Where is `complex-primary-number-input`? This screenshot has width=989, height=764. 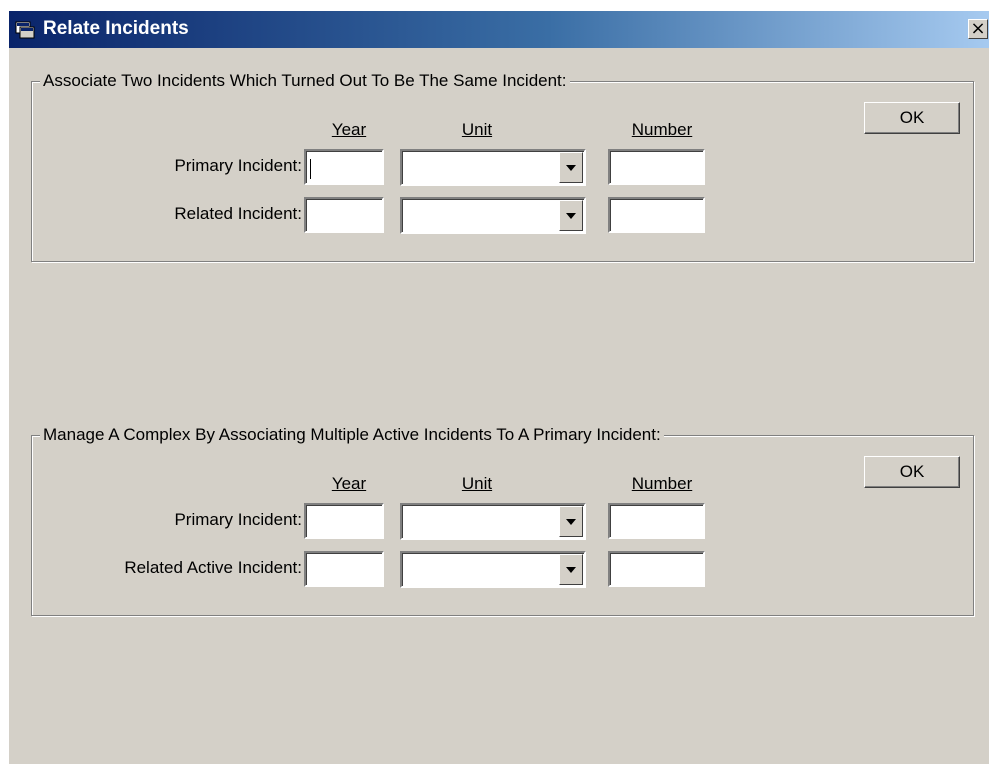 complex-primary-number-input is located at coordinates (656, 521).